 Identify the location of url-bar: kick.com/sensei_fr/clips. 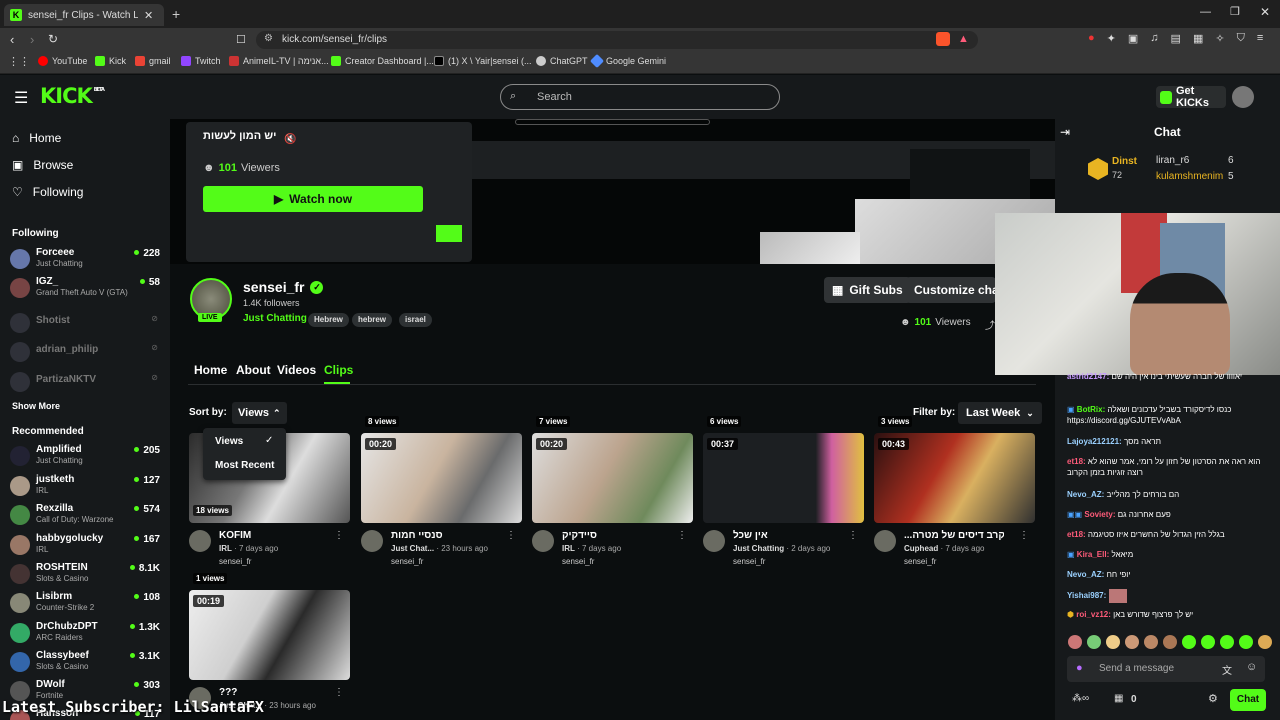
(617, 40).